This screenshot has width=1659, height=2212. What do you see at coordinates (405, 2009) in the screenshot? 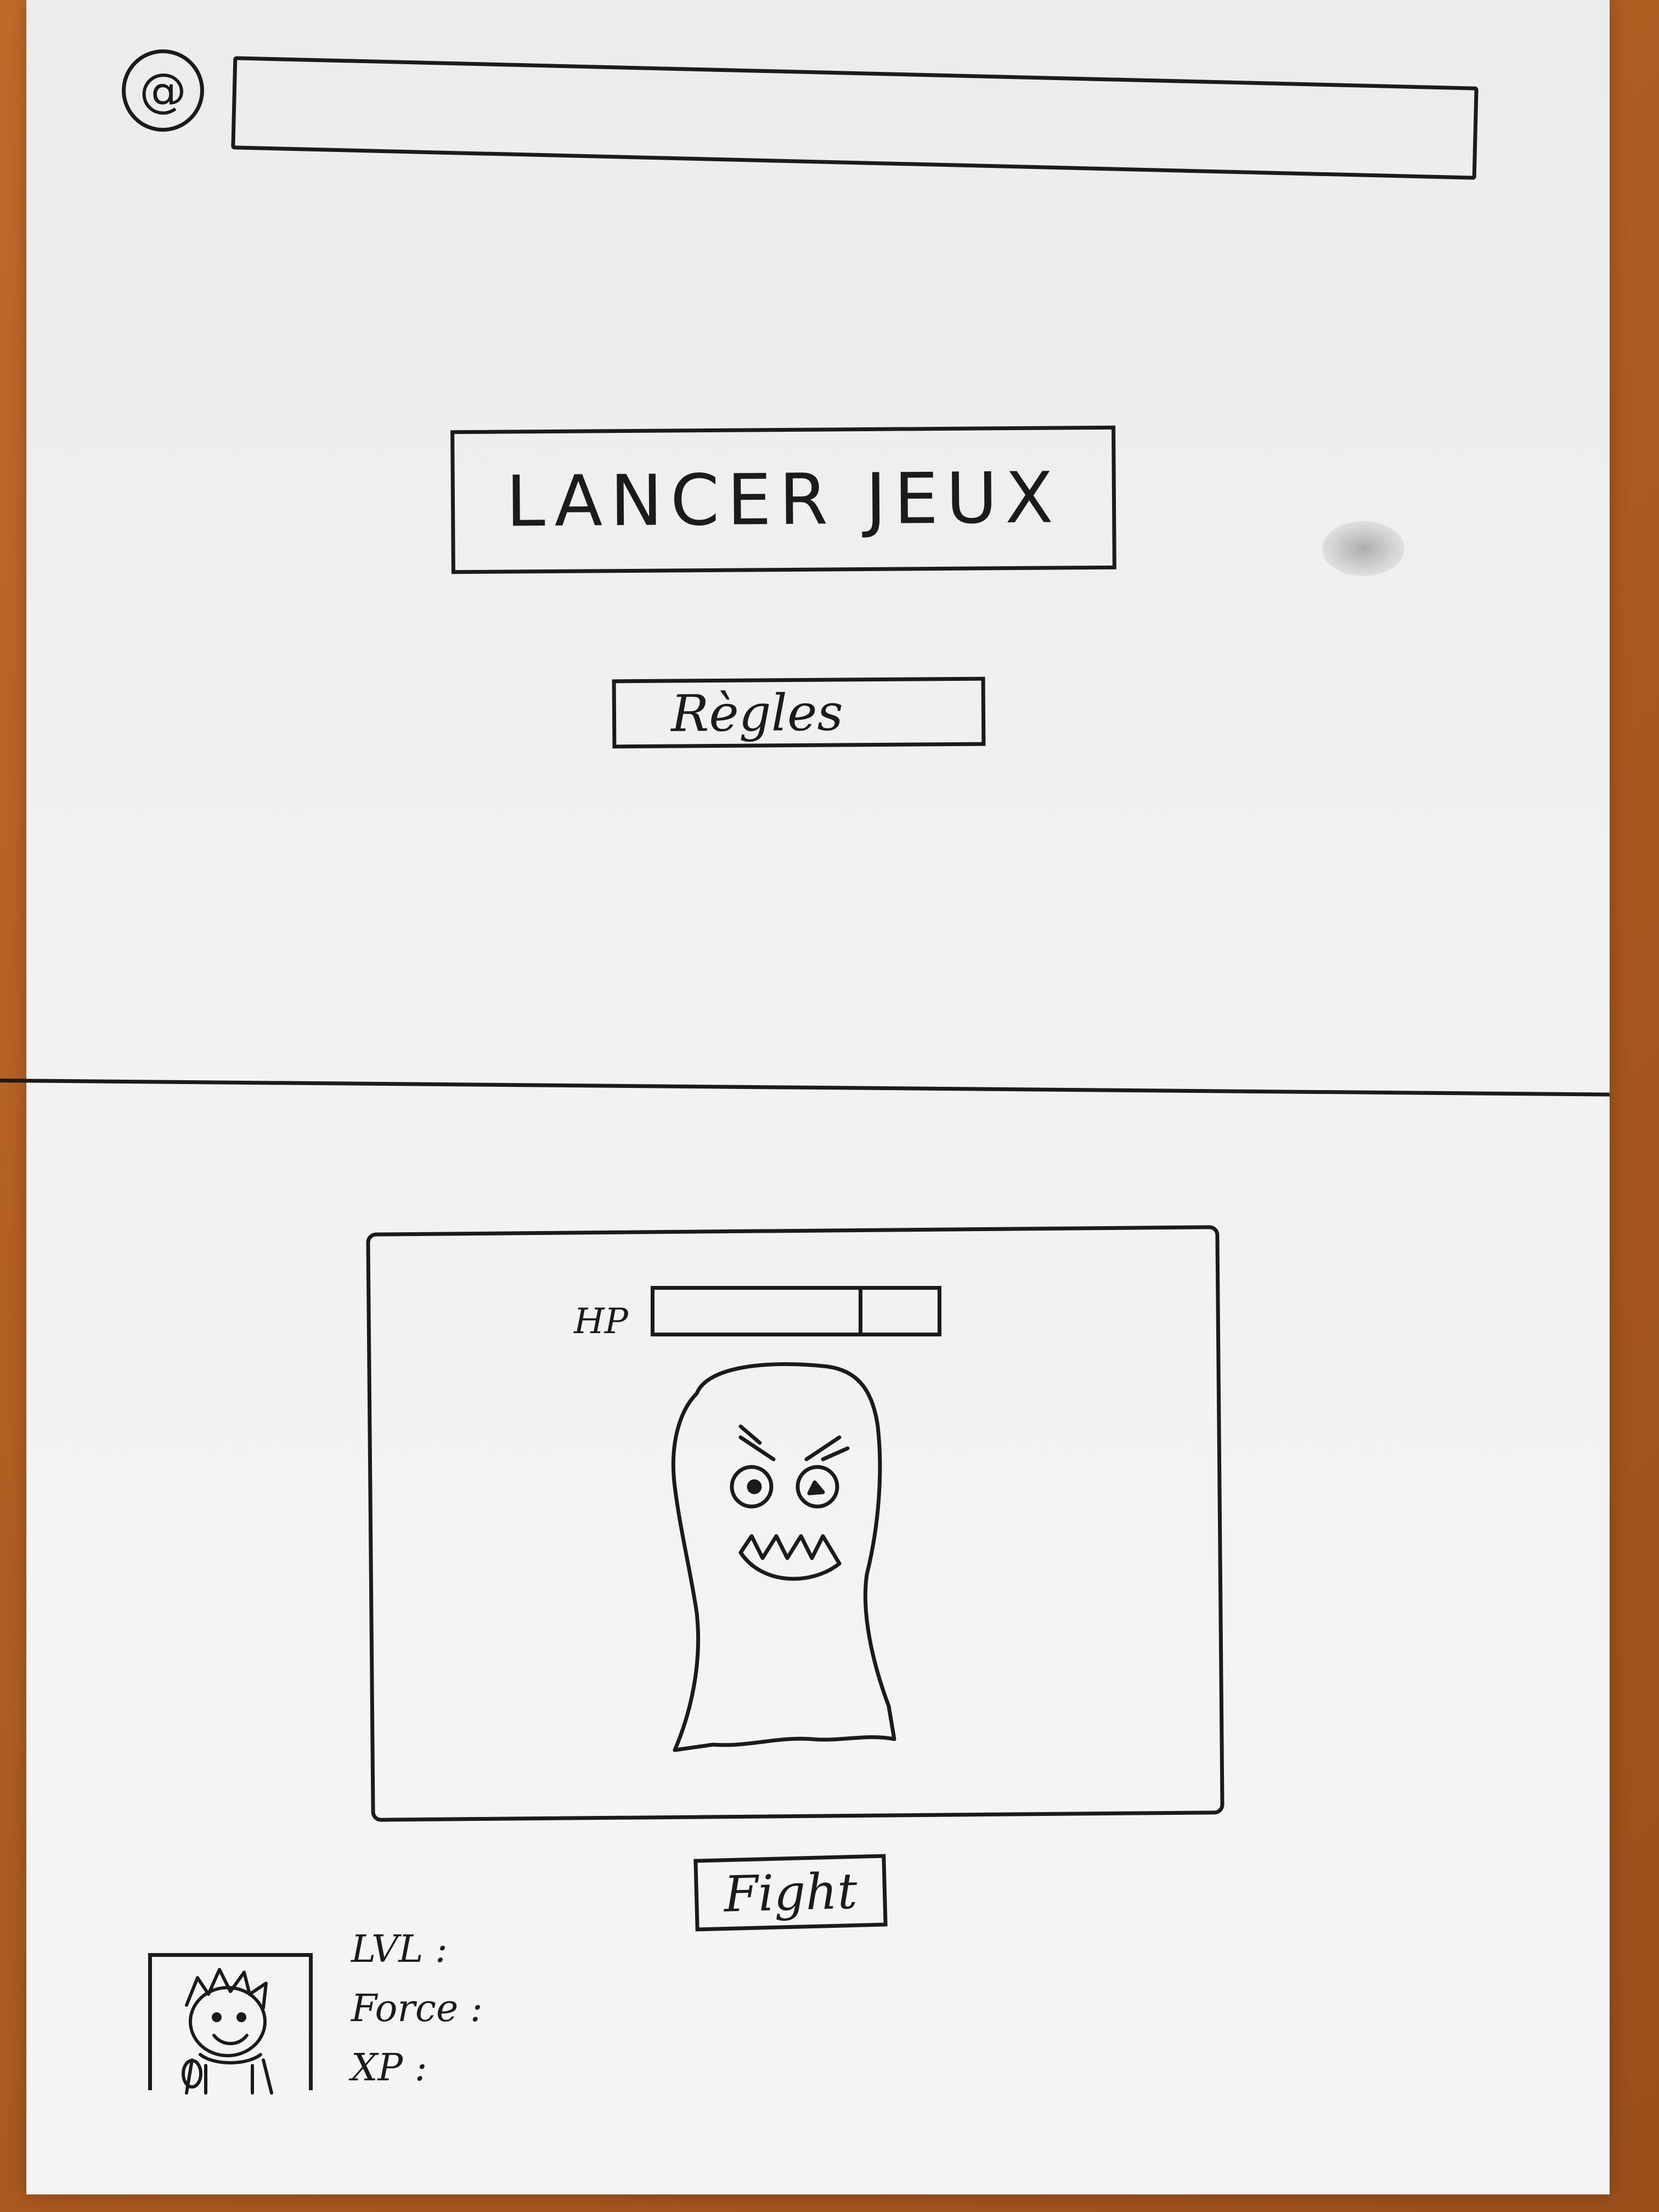
I see `stat-label: Force` at bounding box center [405, 2009].